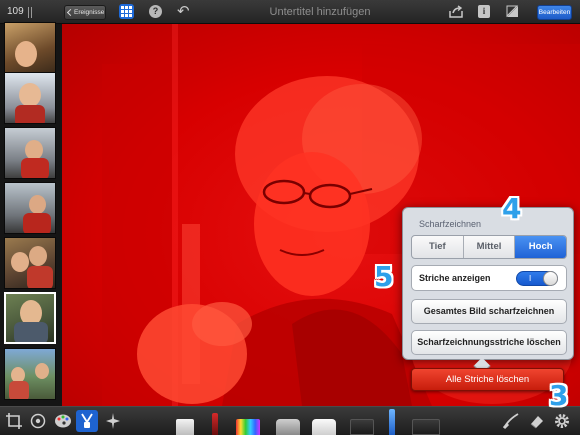 The image size is (580, 435). What do you see at coordinates (288, 427) in the screenshot?
I see `brush-tool-gray` at bounding box center [288, 427].